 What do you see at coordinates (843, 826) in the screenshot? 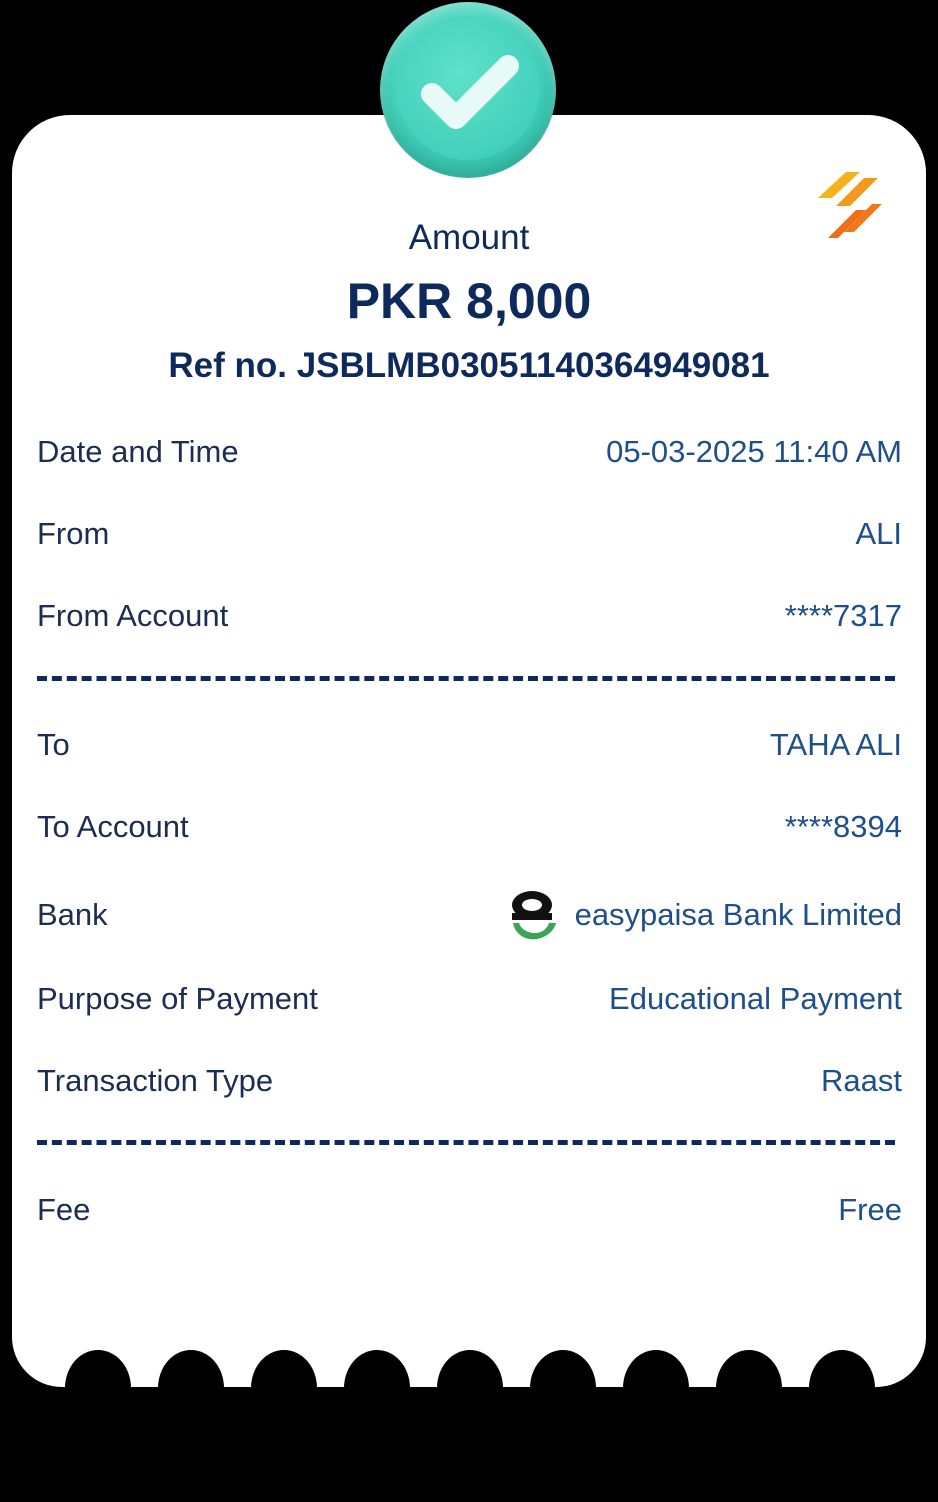
I see `to-account-value: ****8394` at bounding box center [843, 826].